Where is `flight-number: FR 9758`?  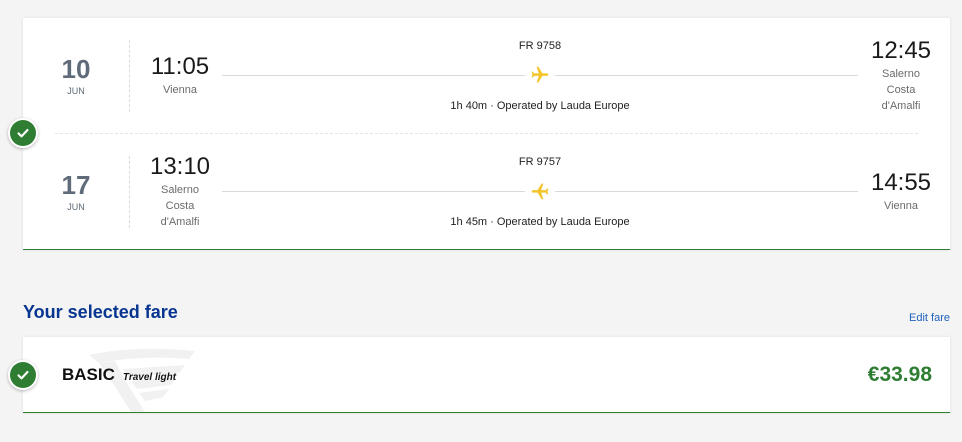
flight-number: FR 9758 is located at coordinates (540, 46).